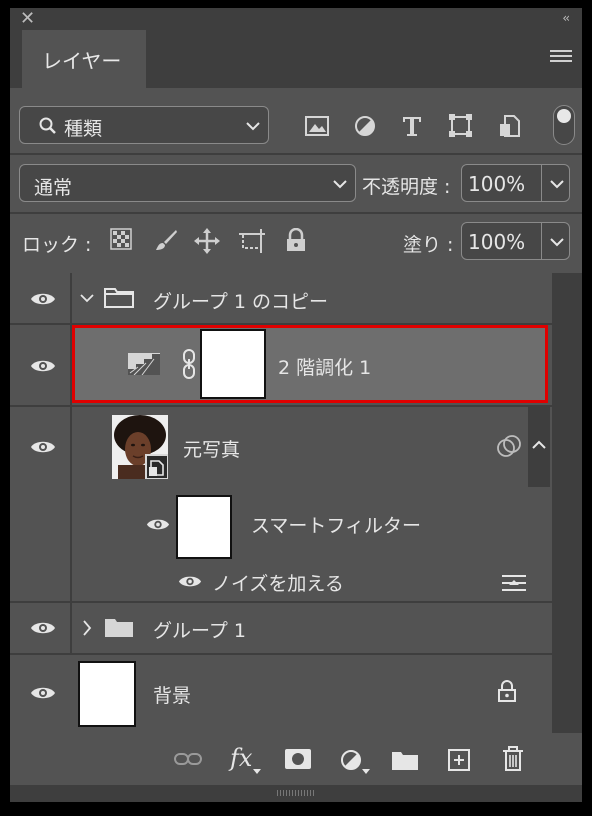  Describe the element at coordinates (140, 447) in the screenshot. I see `smart-object-thumbnail` at that location.